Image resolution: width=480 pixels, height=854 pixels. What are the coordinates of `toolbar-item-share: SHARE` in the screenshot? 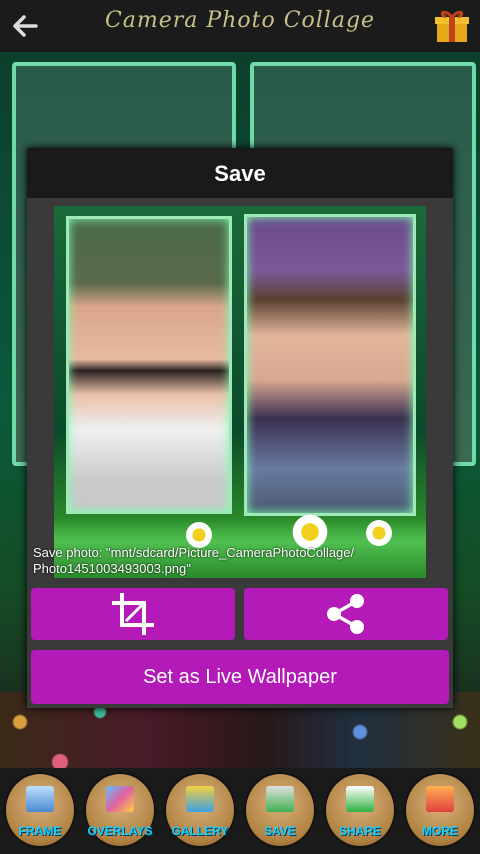 It's located at (360, 810).